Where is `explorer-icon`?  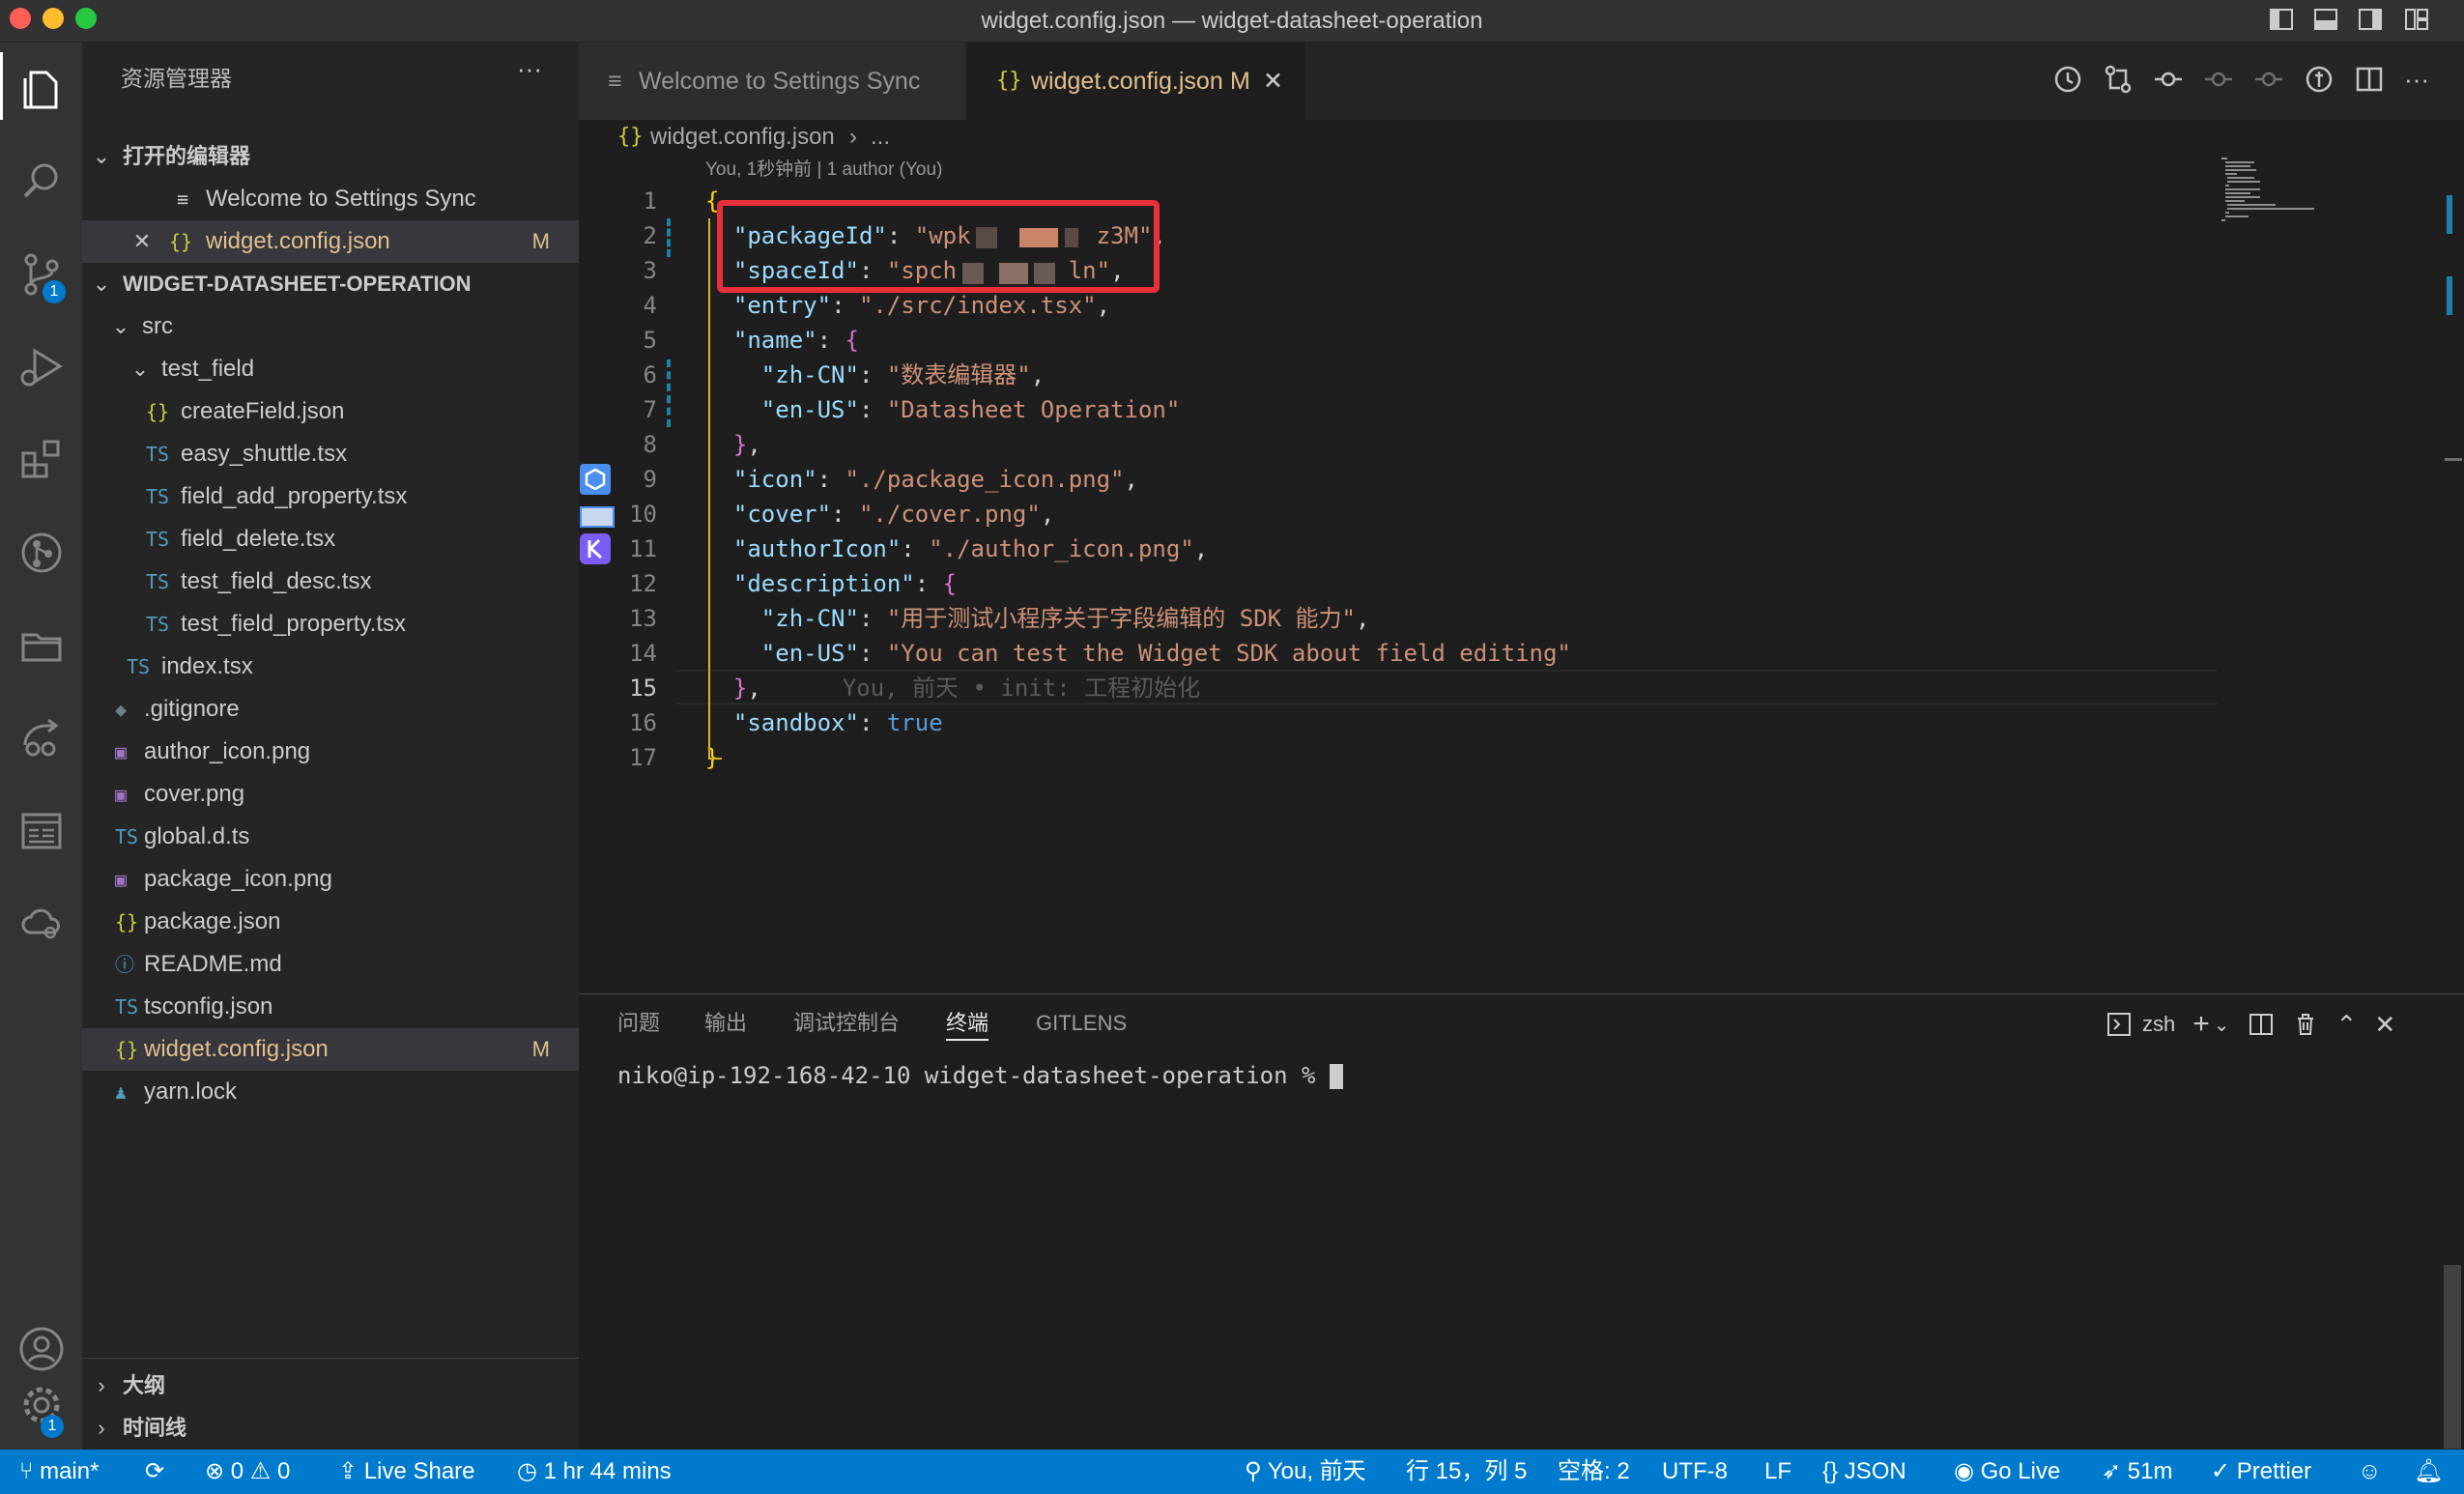 explorer-icon is located at coordinates (41, 89).